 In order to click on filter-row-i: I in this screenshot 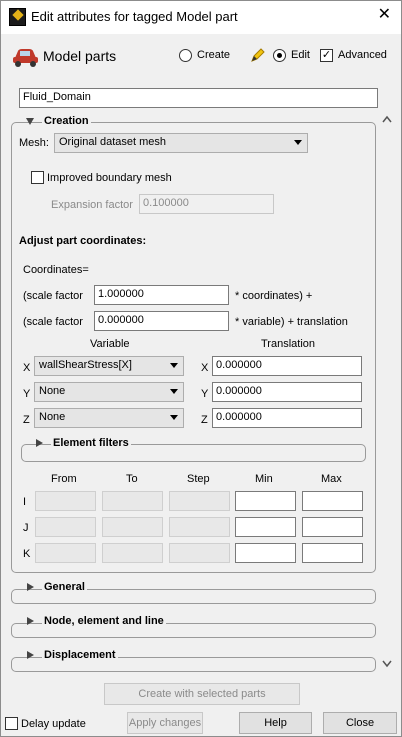, I will do `click(25, 502)`.